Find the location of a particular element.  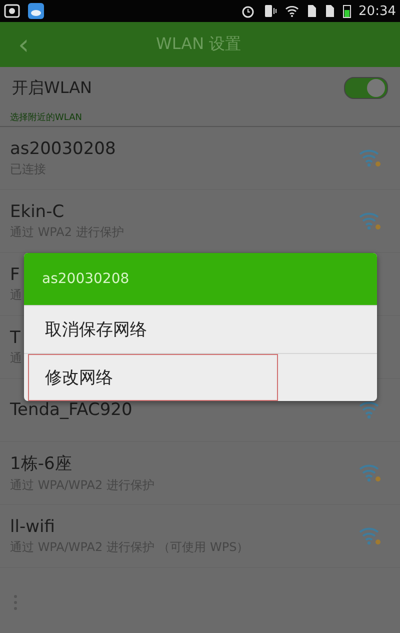

vibrate-icon is located at coordinates (269, 11).